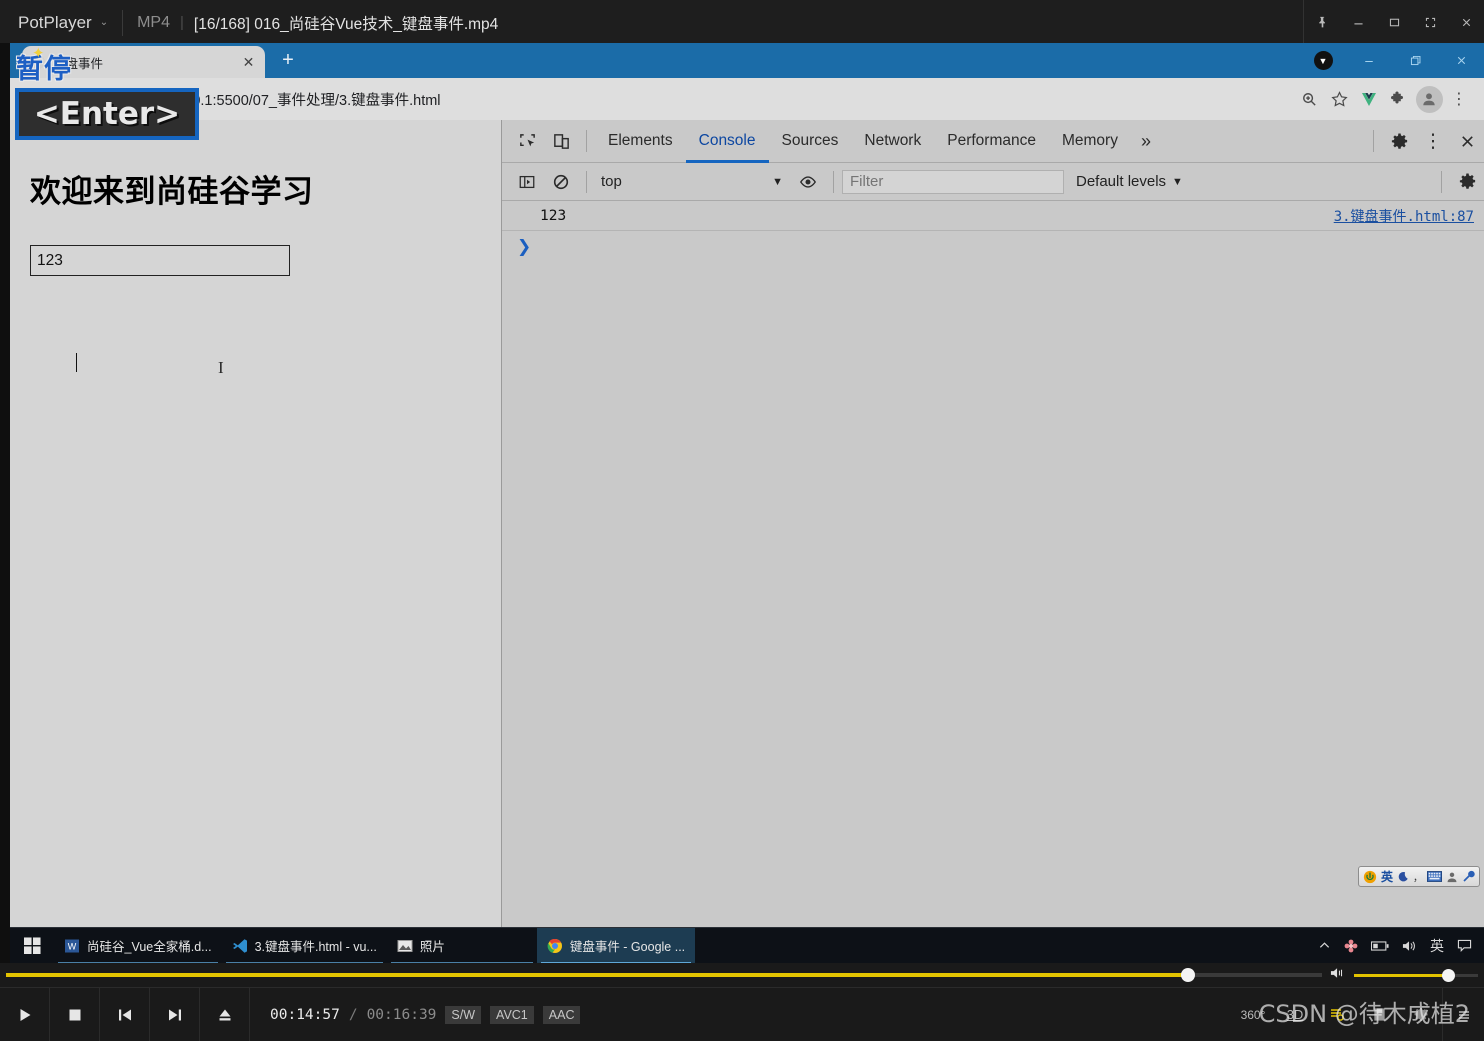 This screenshot has height=1041, width=1484. What do you see at coordinates (892, 141) in the screenshot?
I see `tab-network: Network` at bounding box center [892, 141].